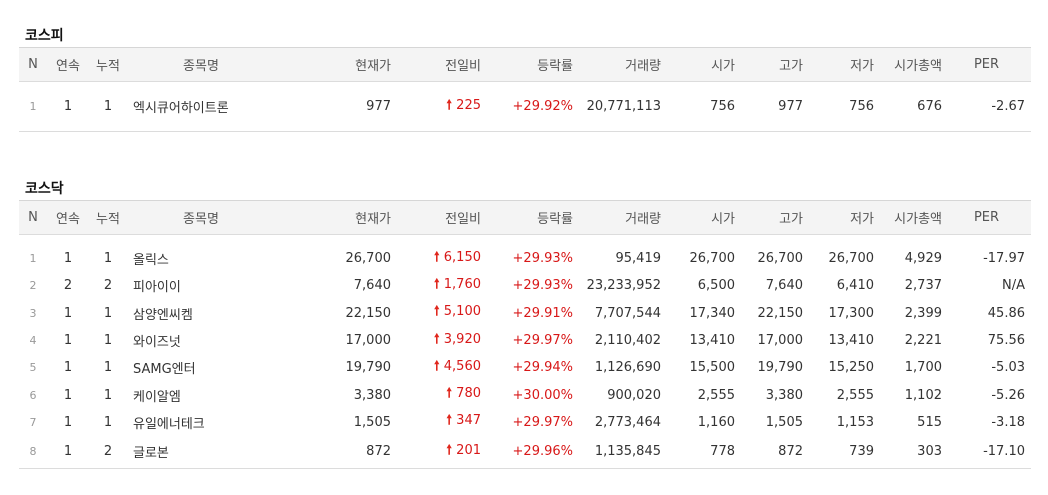 Image resolution: width=1048 pixels, height=495 pixels. Describe the element at coordinates (923, 341) in the screenshot. I see `row-market-cap: 2,221` at that location.